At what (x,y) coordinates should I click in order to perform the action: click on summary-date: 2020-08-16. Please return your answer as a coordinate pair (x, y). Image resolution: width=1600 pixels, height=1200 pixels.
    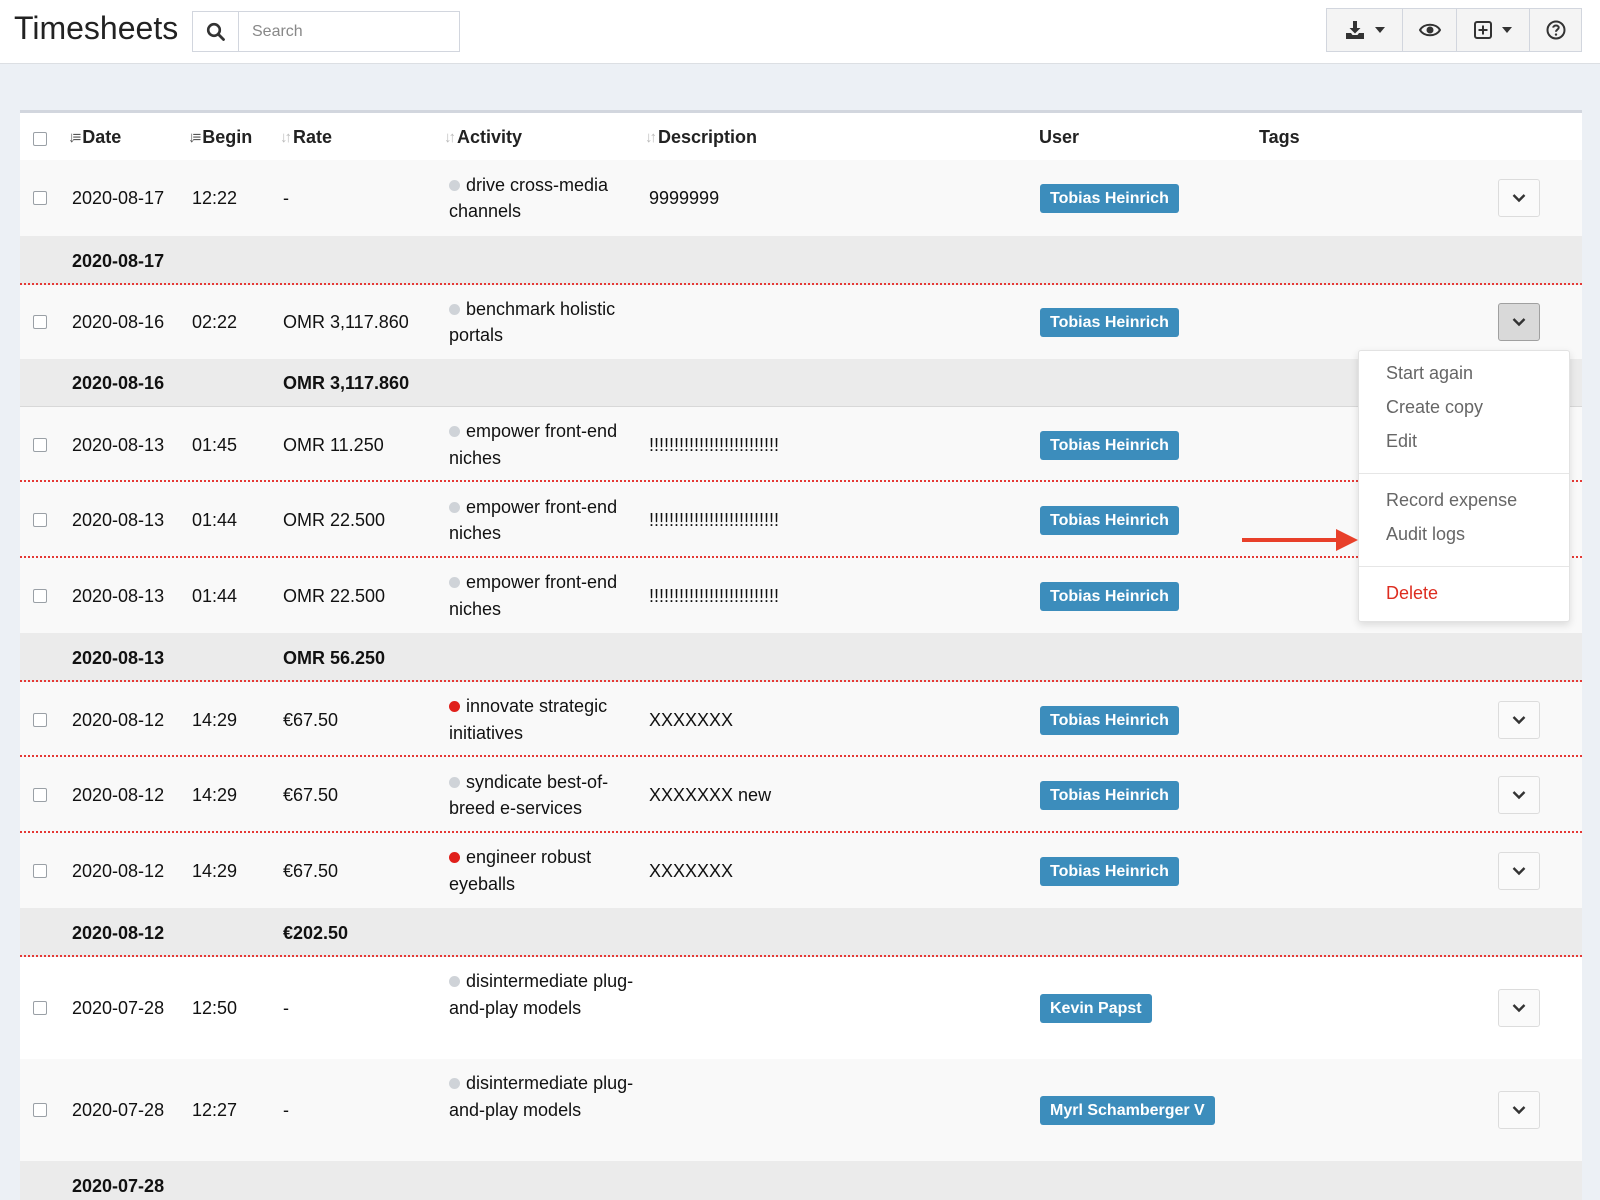
    Looking at the image, I should click on (118, 383).